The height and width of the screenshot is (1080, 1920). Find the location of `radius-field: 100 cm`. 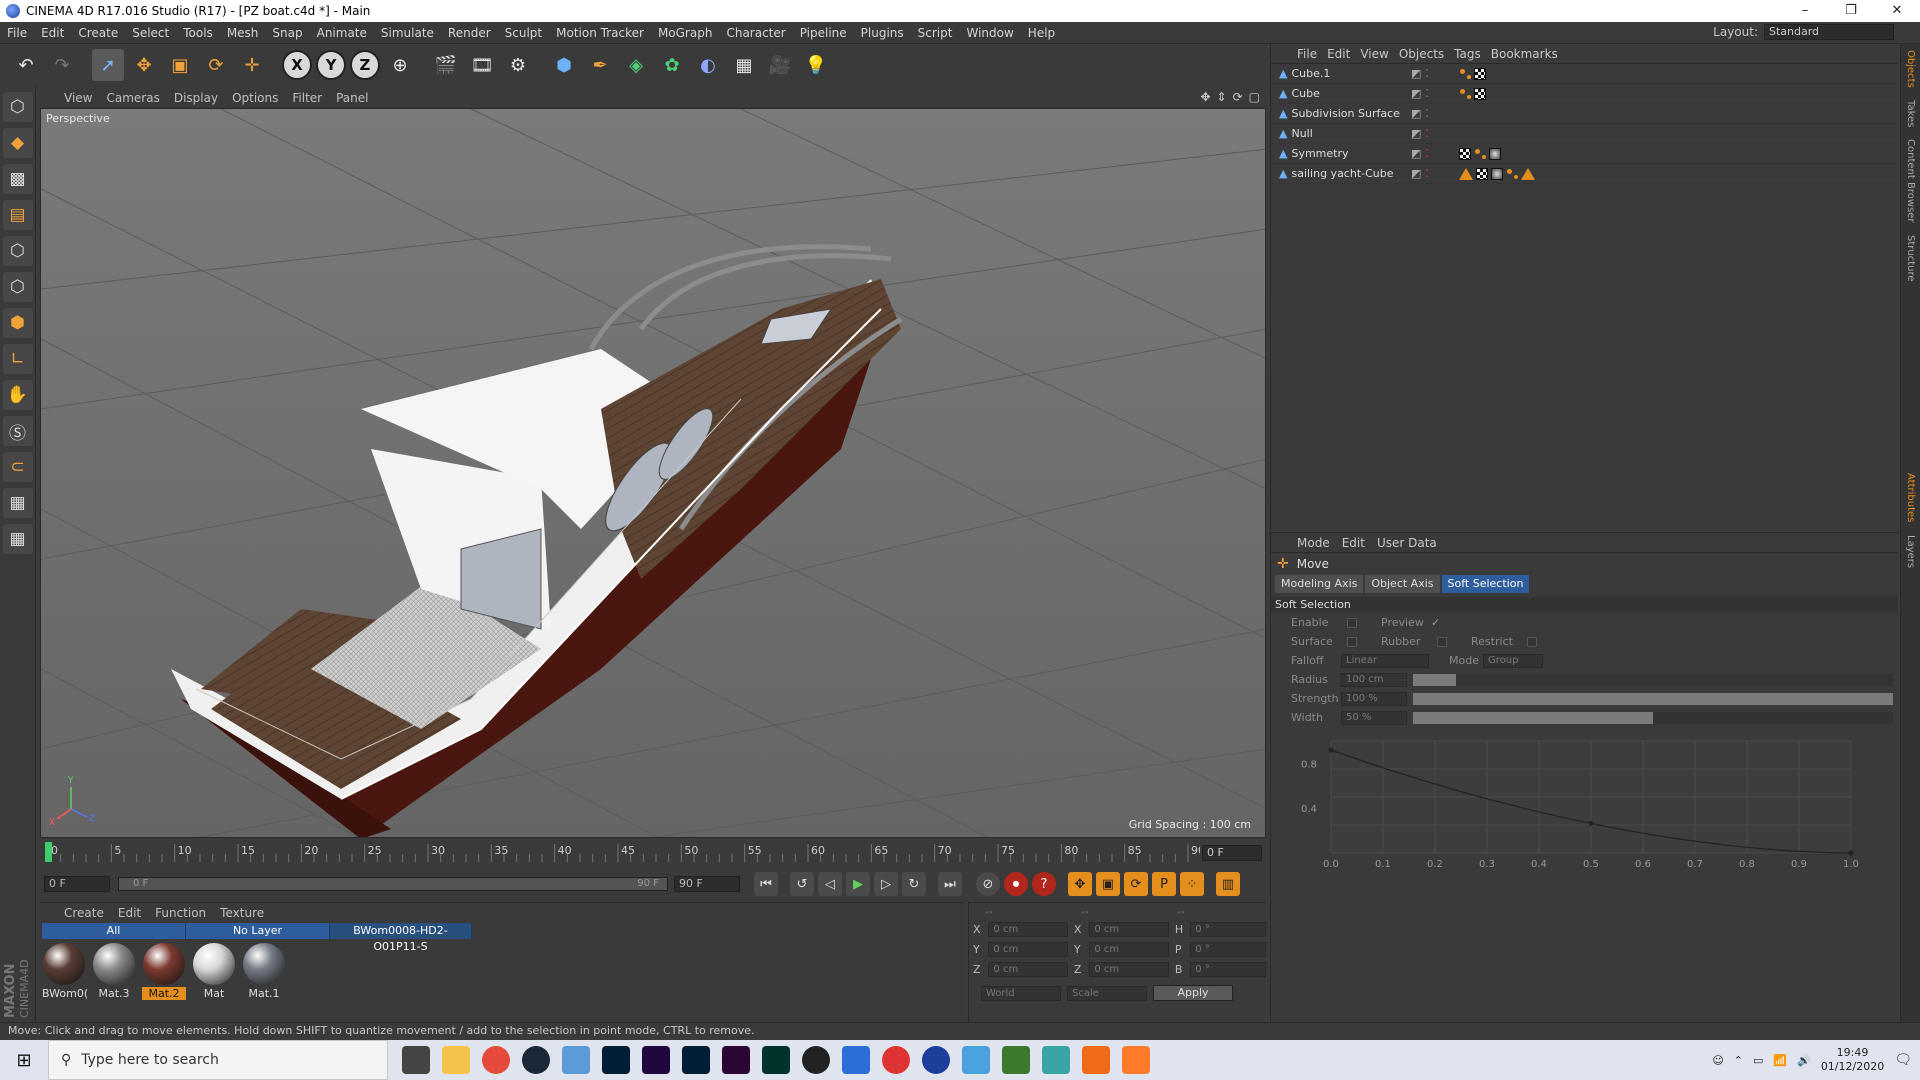

radius-field: 100 cm is located at coordinates (1374, 679).